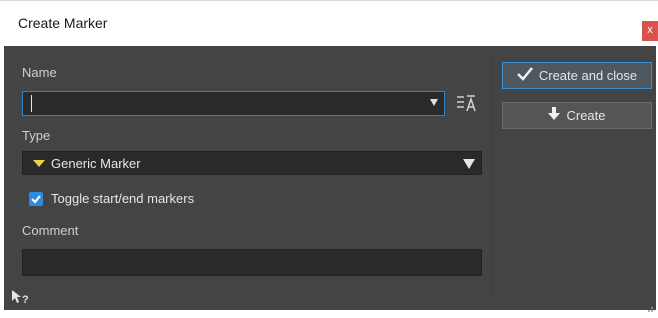  I want to click on arrow-down-icon, so click(554, 115).